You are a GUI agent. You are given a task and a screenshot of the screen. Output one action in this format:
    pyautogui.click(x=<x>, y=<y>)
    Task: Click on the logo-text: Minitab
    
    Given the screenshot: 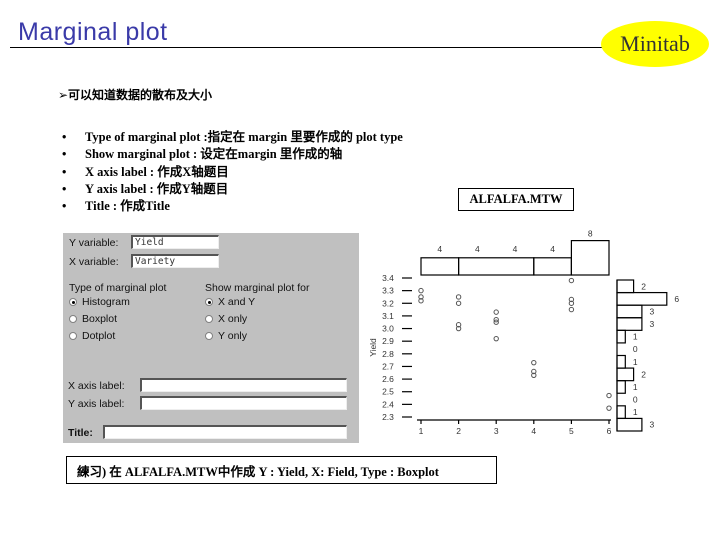 What is the action you would take?
    pyautogui.click(x=655, y=43)
    